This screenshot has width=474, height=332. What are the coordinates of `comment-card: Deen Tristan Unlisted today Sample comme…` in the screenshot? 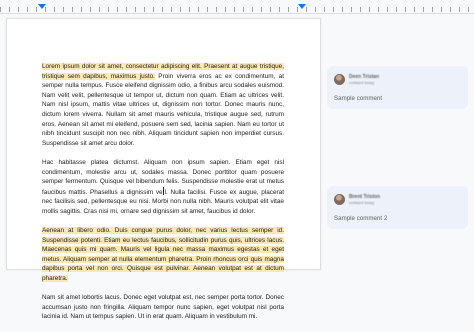 It's located at (397, 87).